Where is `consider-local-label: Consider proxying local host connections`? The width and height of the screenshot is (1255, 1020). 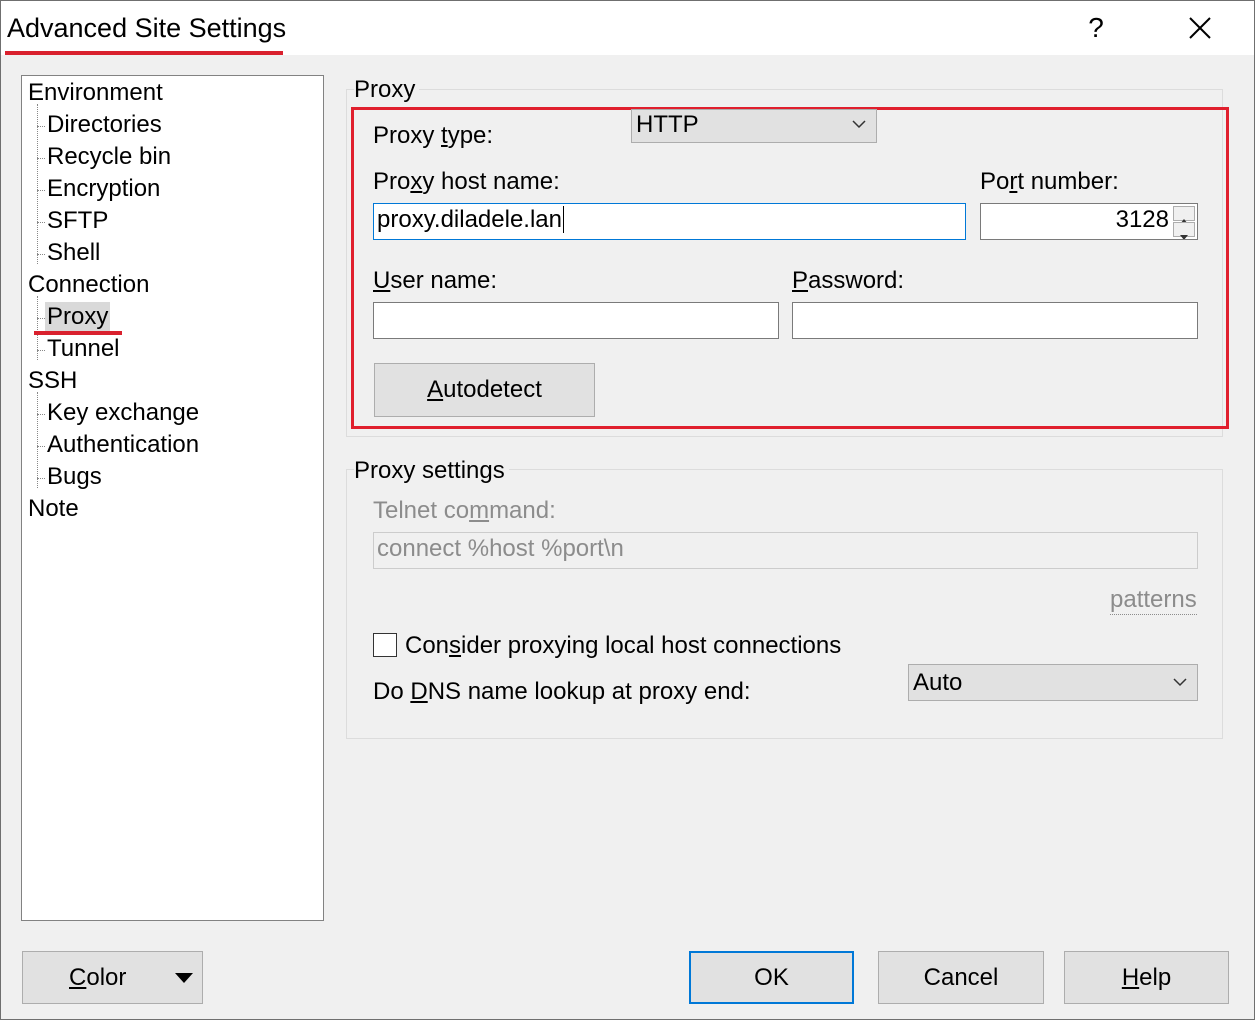
consider-local-label: Consider proxying local host connections is located at coordinates (623, 646).